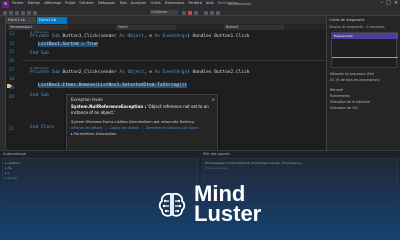 The height and width of the screenshot is (240, 400). Describe the element at coordinates (35, 12) in the screenshot. I see `redo-icon` at that location.